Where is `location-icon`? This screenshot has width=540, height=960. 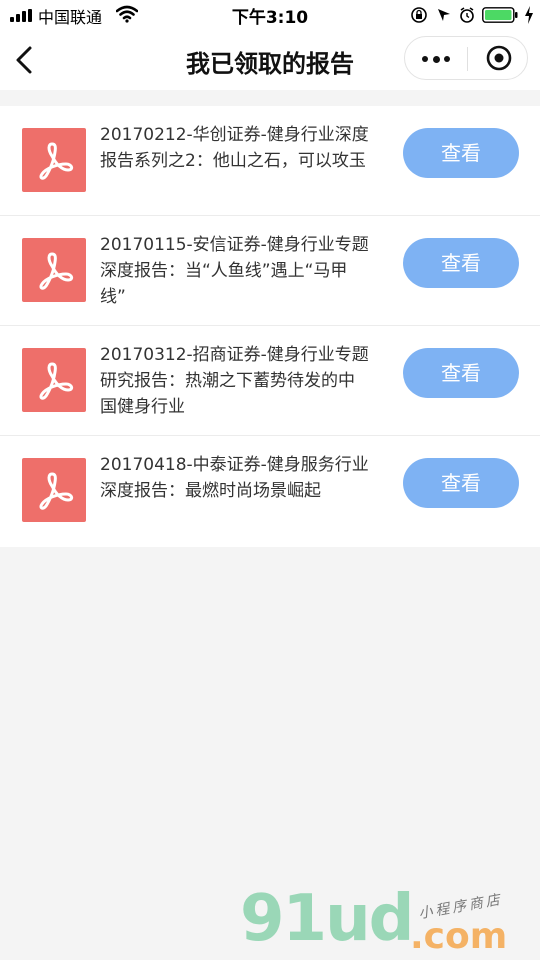
location-icon is located at coordinates (444, 15).